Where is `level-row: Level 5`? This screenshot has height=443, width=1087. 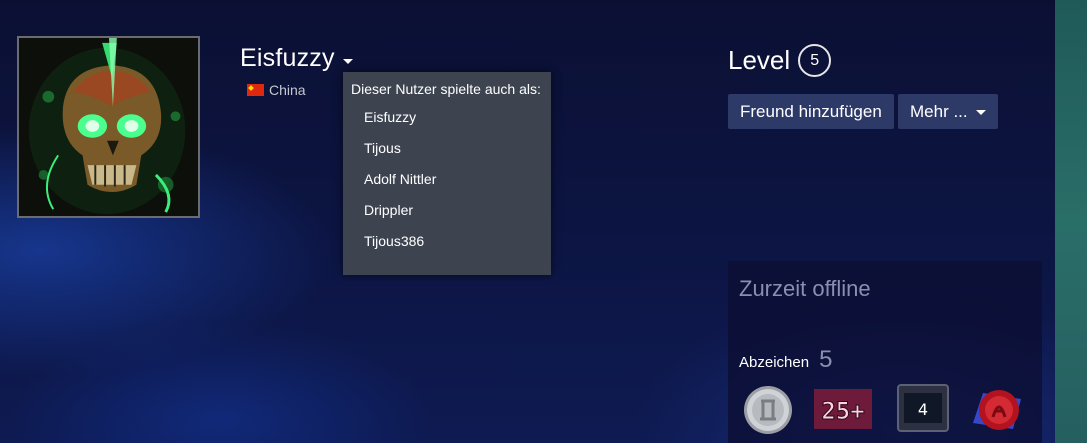 level-row: Level 5 is located at coordinates (780, 60).